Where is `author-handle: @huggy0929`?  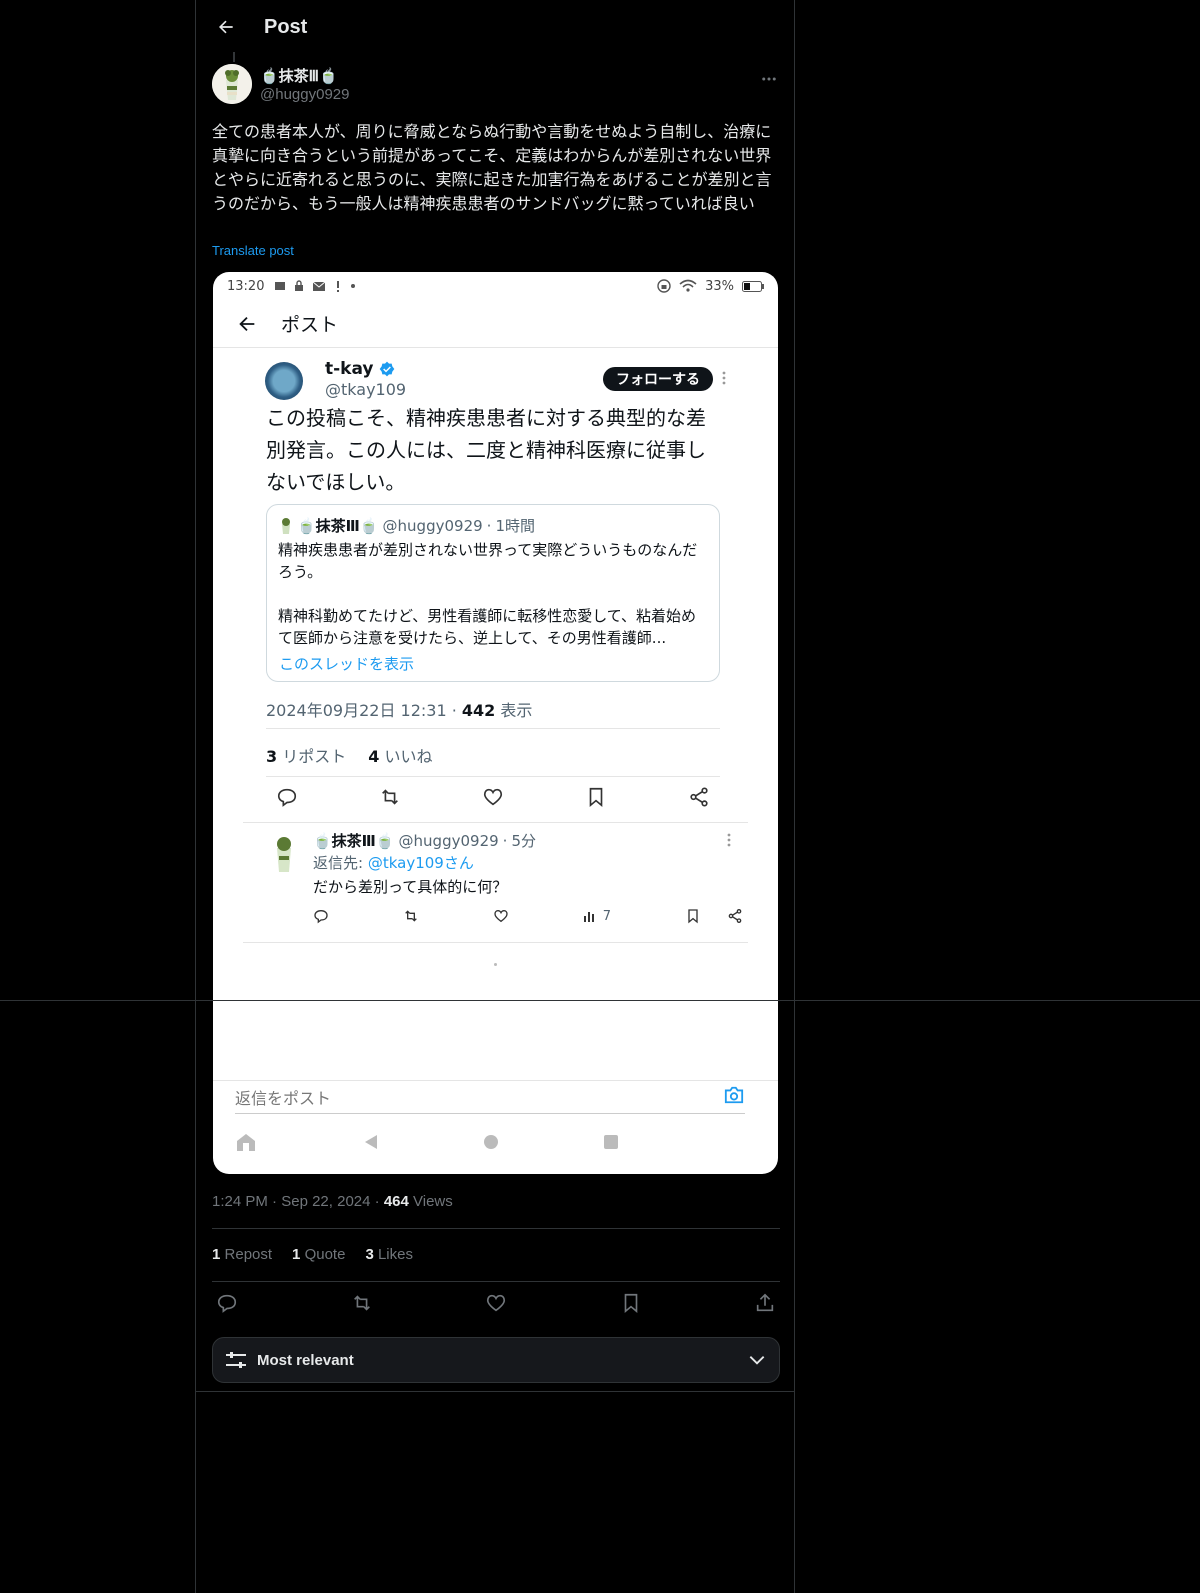
author-handle: @huggy0929 is located at coordinates (304, 94).